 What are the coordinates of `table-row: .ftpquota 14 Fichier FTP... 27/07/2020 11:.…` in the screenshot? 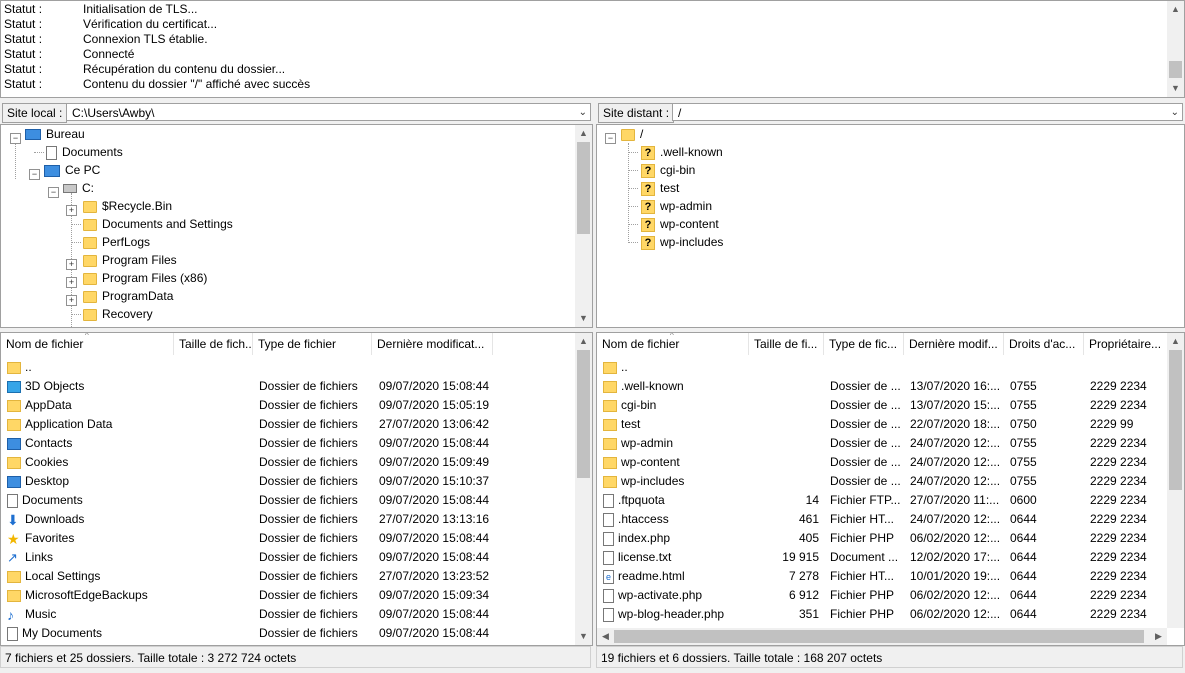 It's located at (881, 500).